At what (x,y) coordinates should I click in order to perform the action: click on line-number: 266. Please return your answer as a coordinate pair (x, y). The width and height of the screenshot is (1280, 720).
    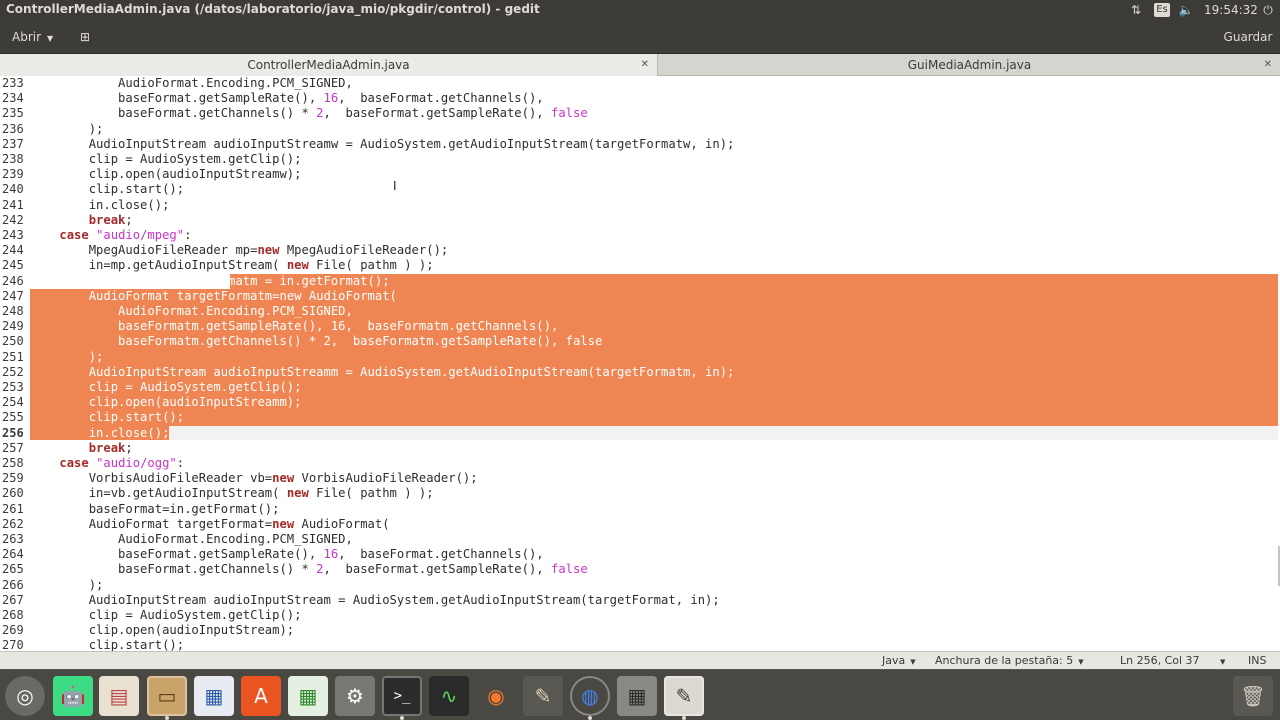
    Looking at the image, I should click on (13, 584).